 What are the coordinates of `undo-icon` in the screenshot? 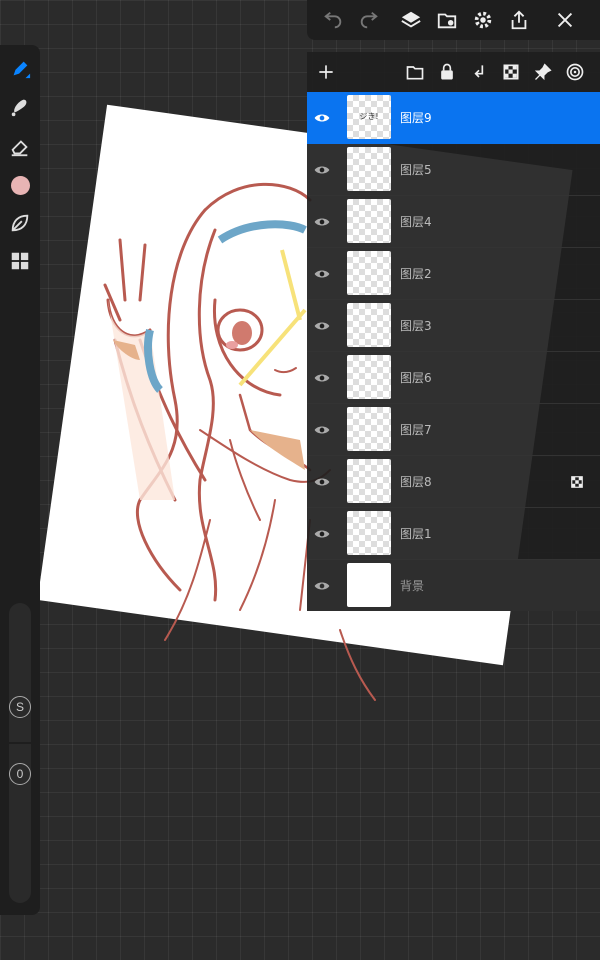 It's located at (333, 20).